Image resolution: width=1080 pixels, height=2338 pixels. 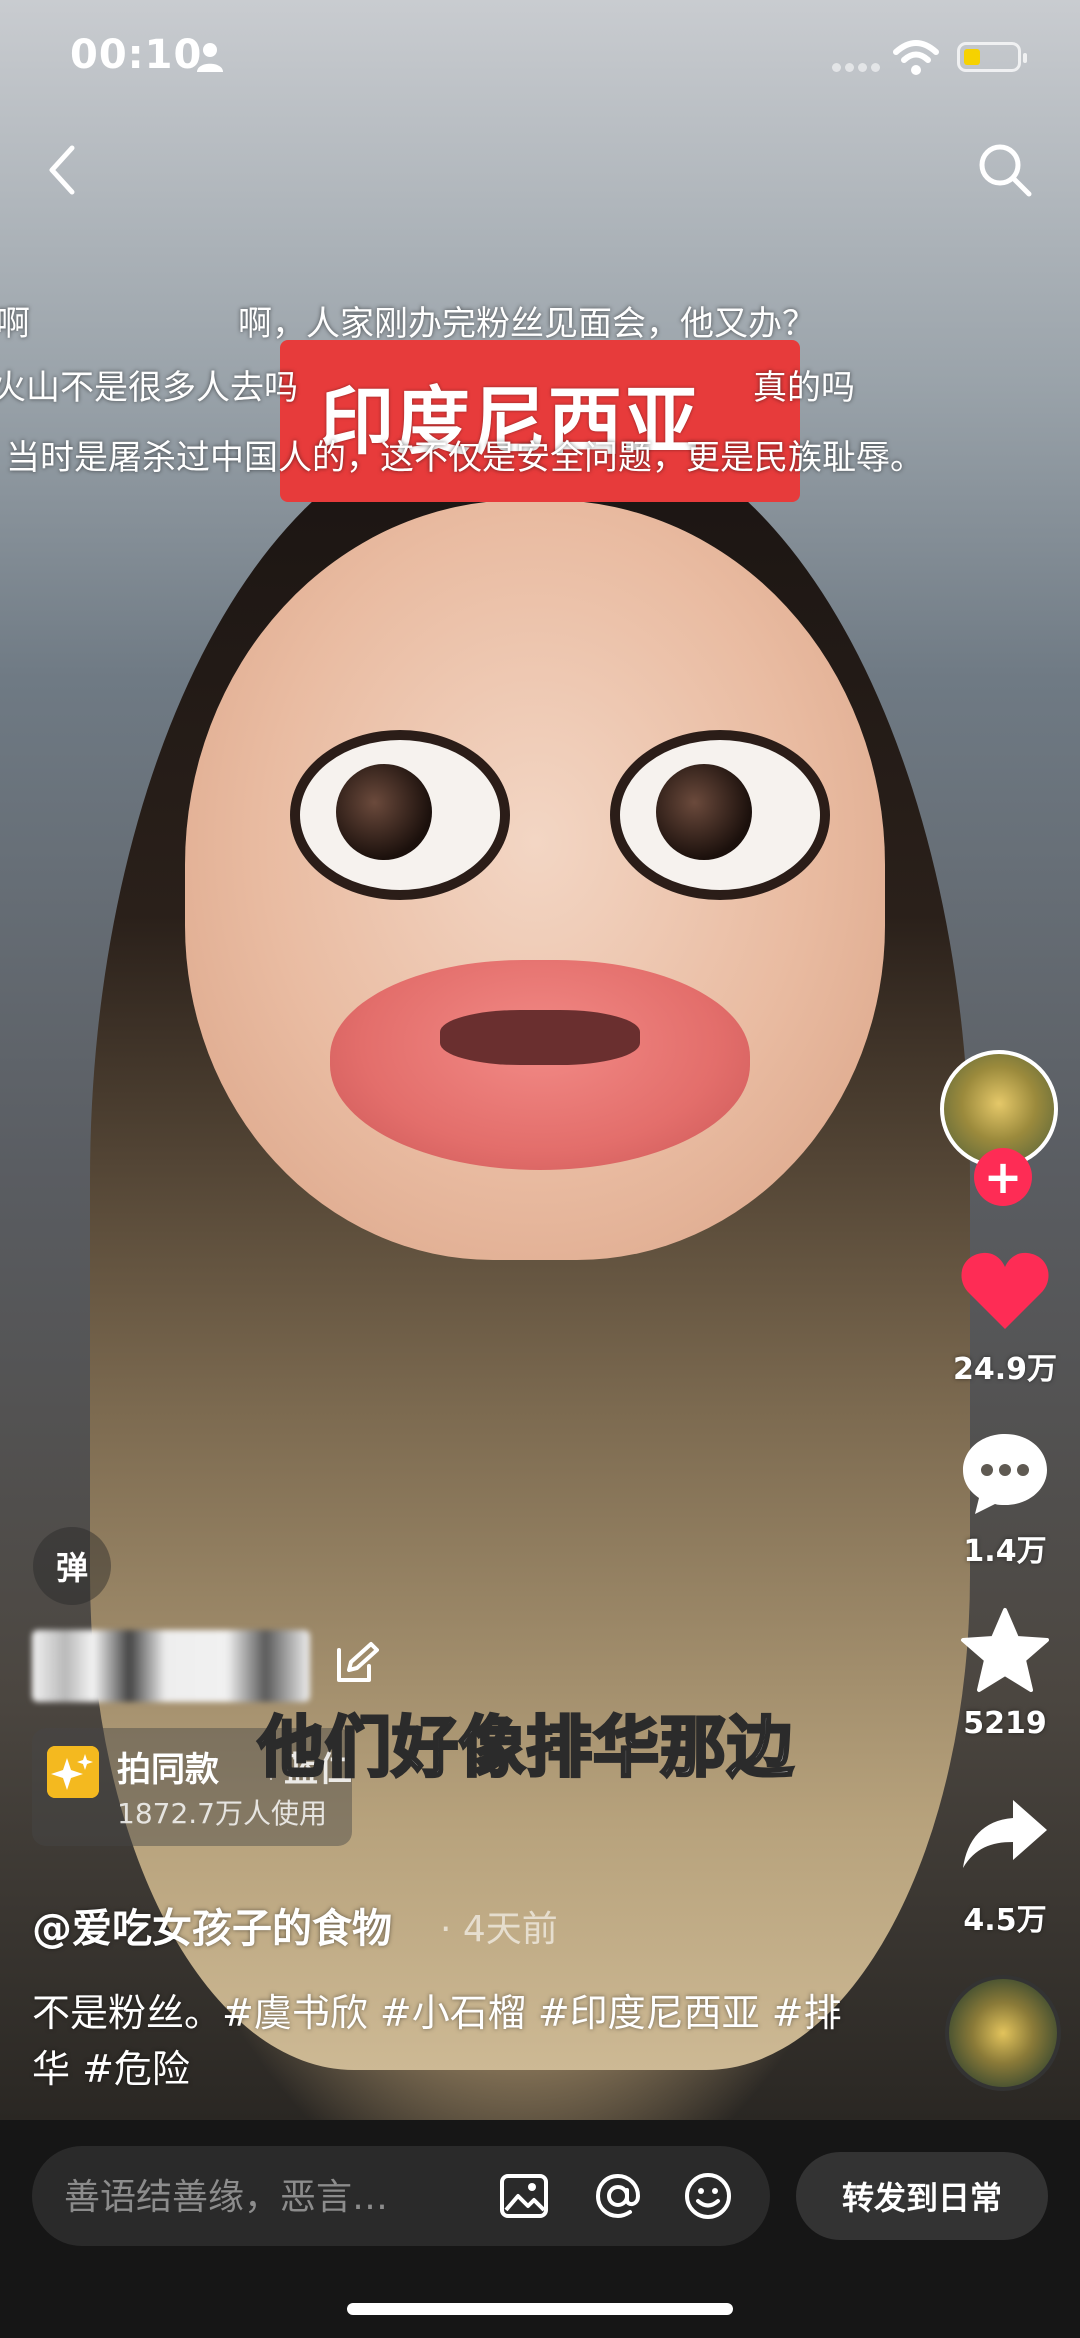 What do you see at coordinates (916, 57) in the screenshot?
I see `wifi-icon` at bounding box center [916, 57].